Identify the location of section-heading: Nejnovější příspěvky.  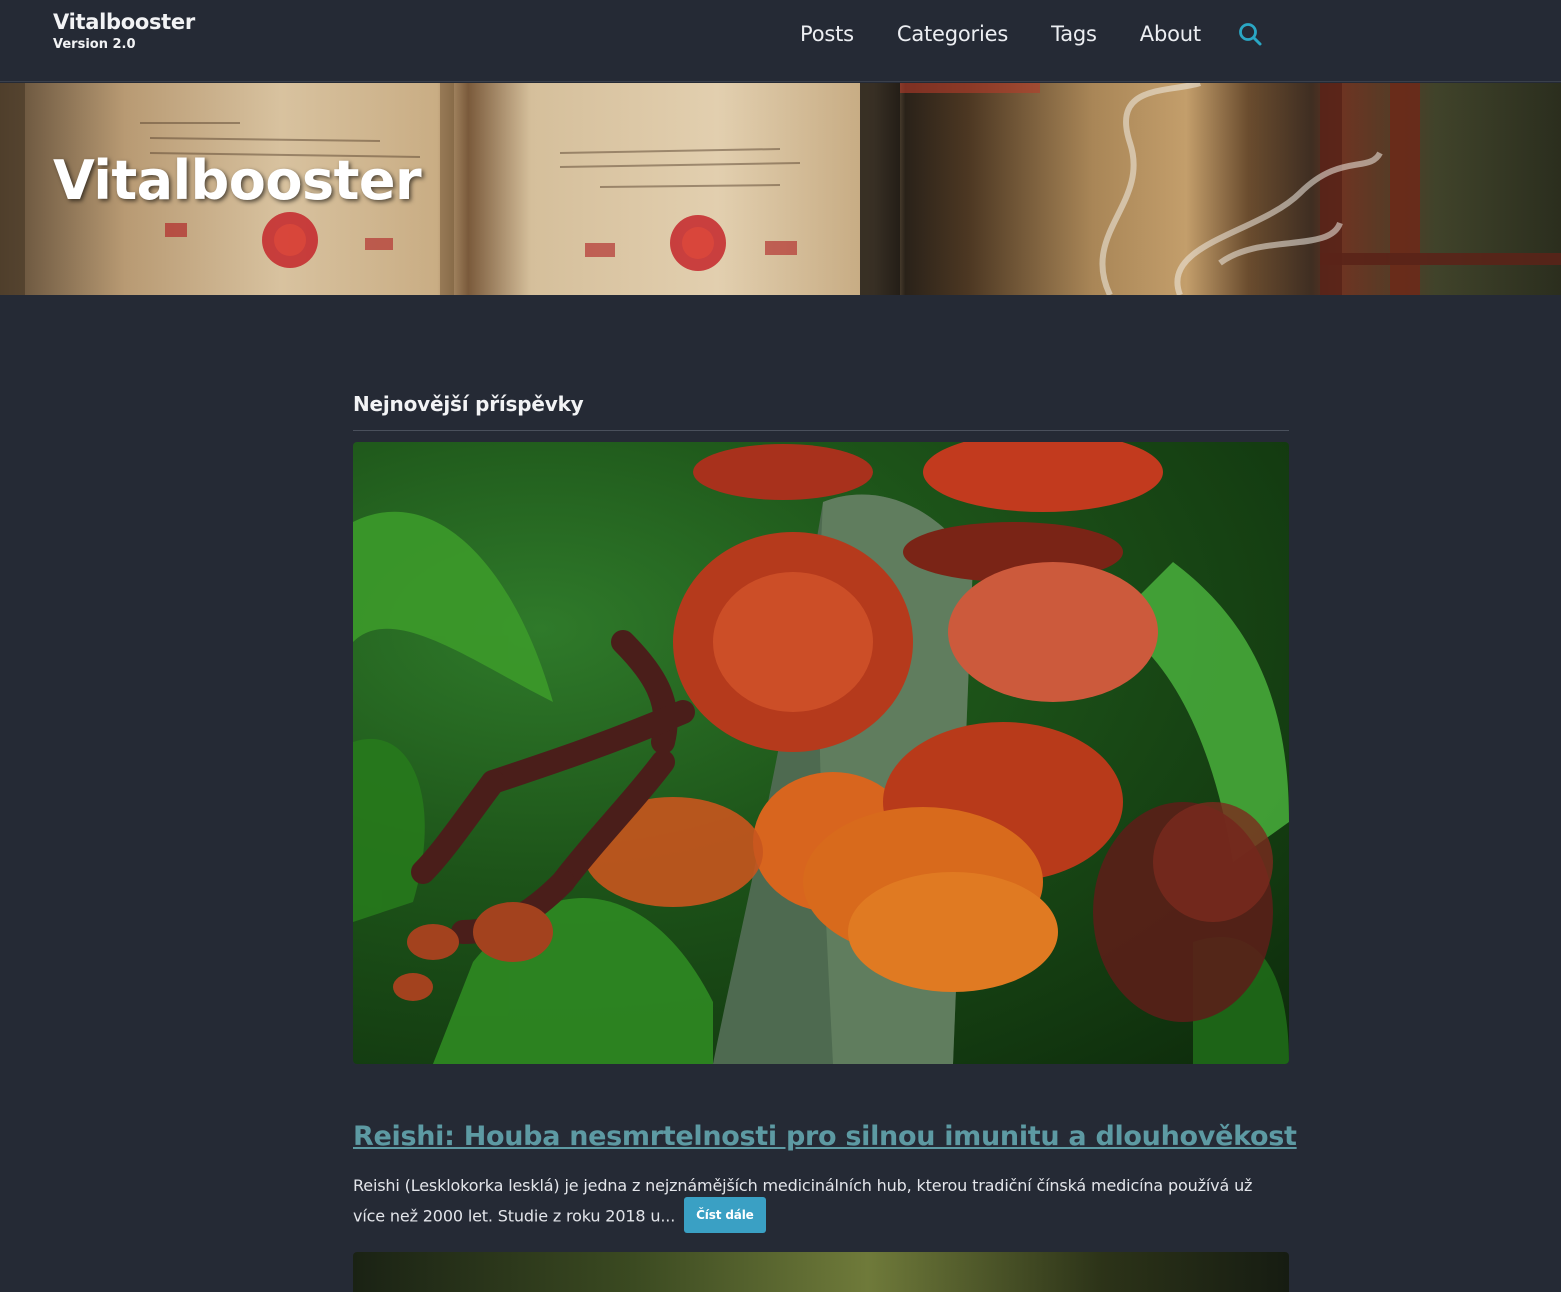
(468, 404).